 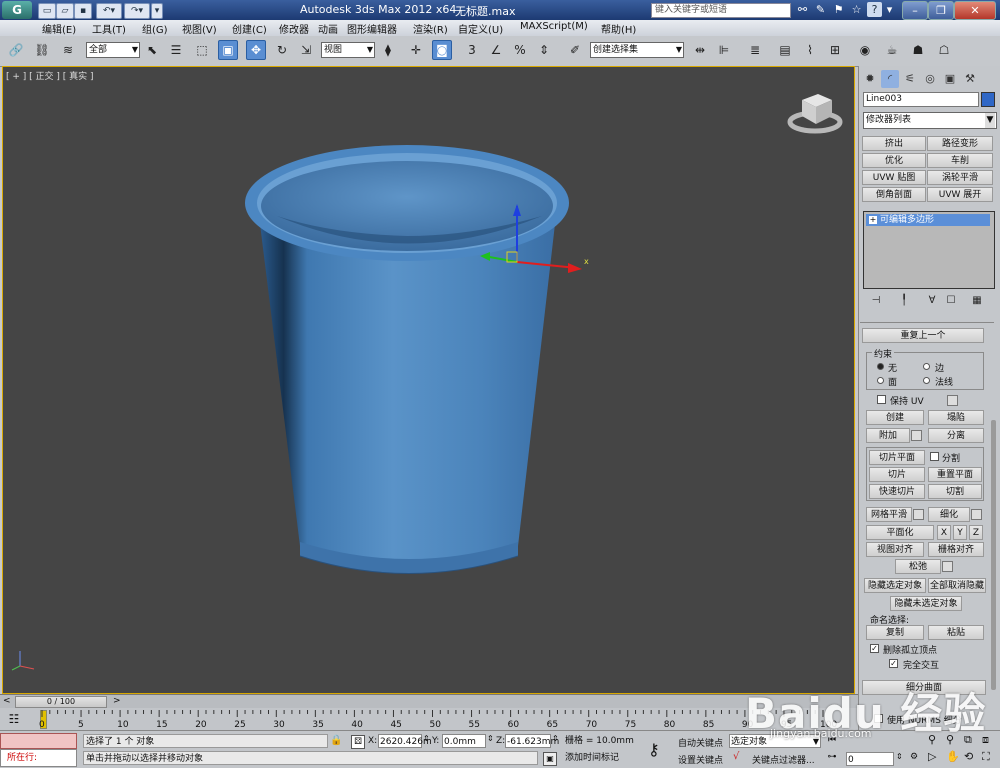 I want to click on frame-spinner-icon: ⇕, so click(x=899, y=756).